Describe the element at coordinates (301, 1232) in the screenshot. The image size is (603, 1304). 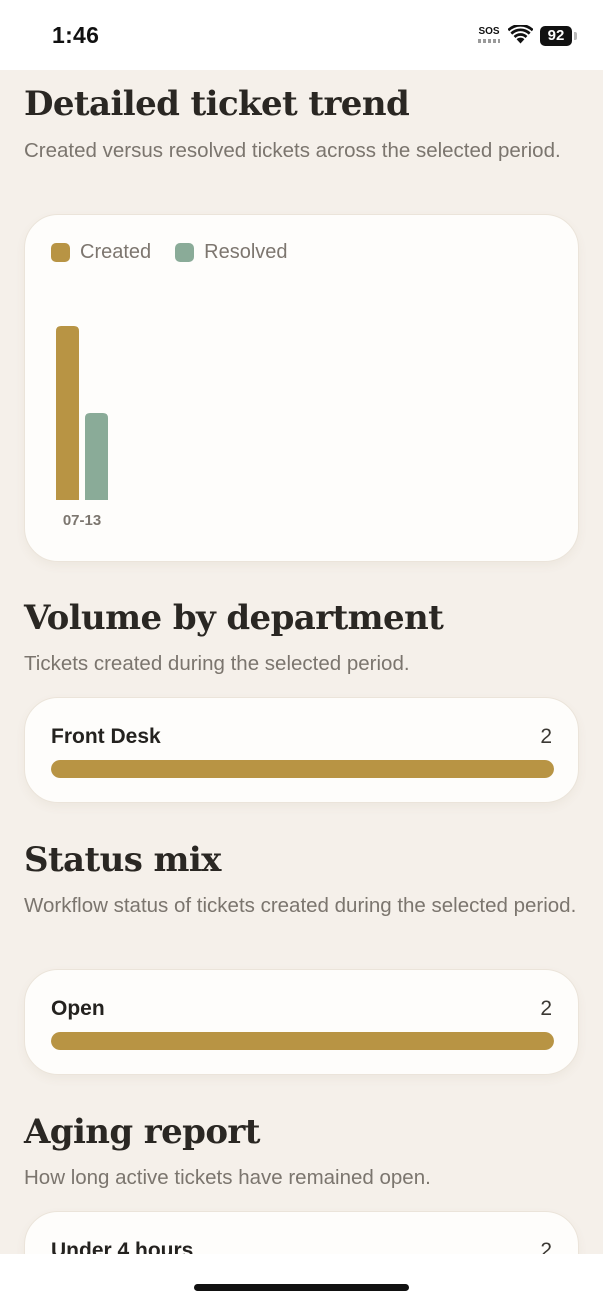
I see `aging-card: Under 4 hours 2` at that location.